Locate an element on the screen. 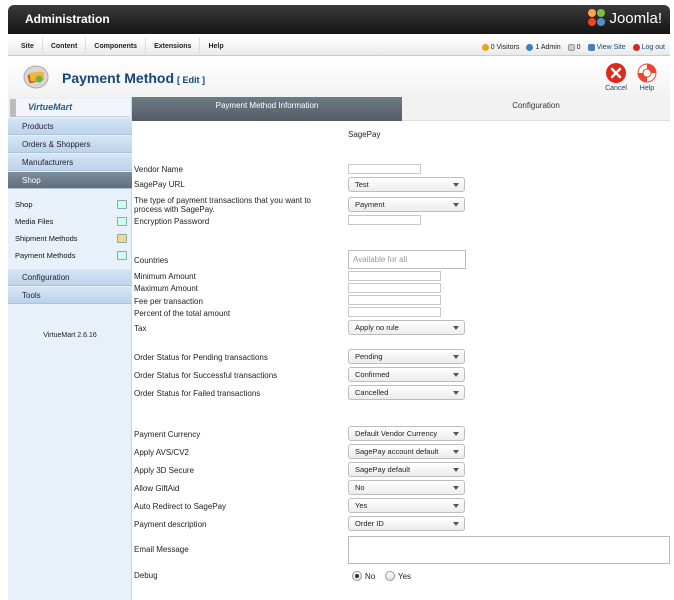 The height and width of the screenshot is (600, 674). sagepay-url-select: Test is located at coordinates (406, 184).